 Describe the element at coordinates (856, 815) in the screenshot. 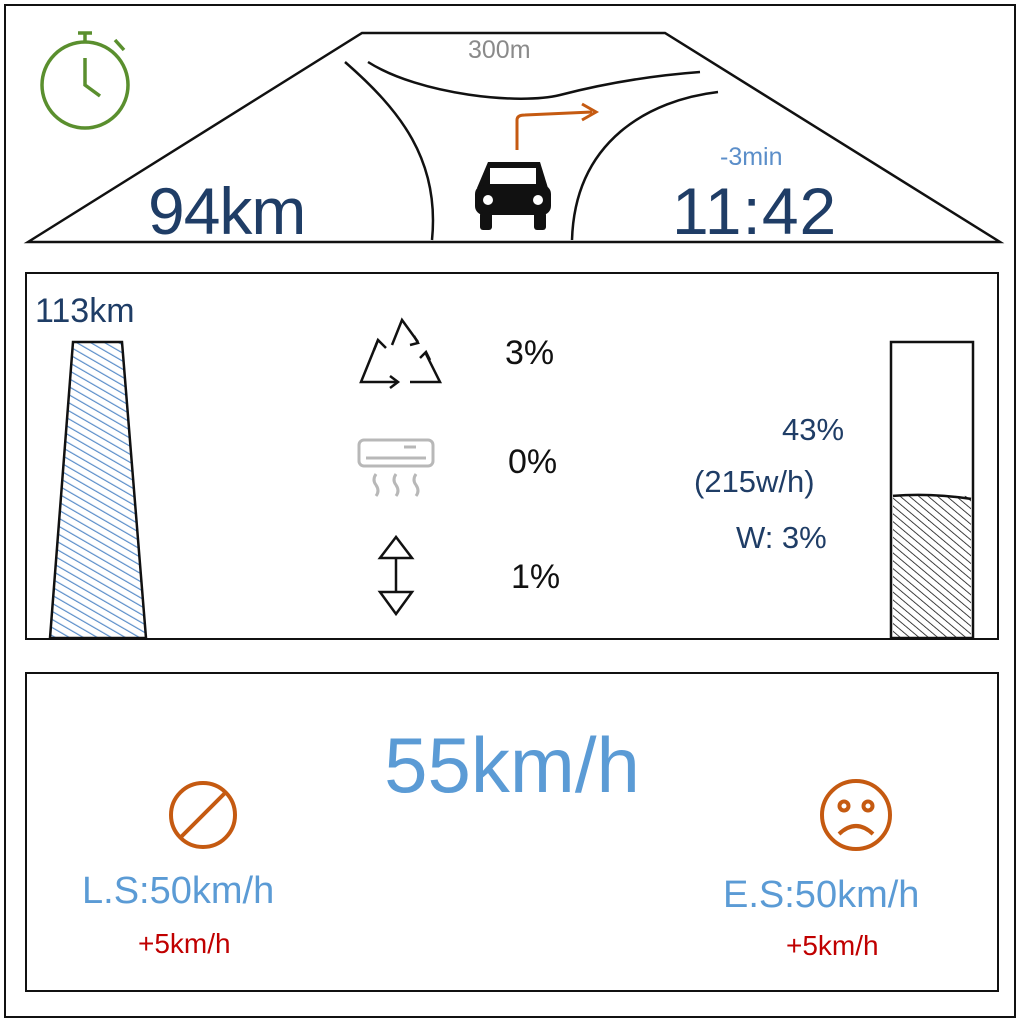

I see `sad-face-icon` at that location.